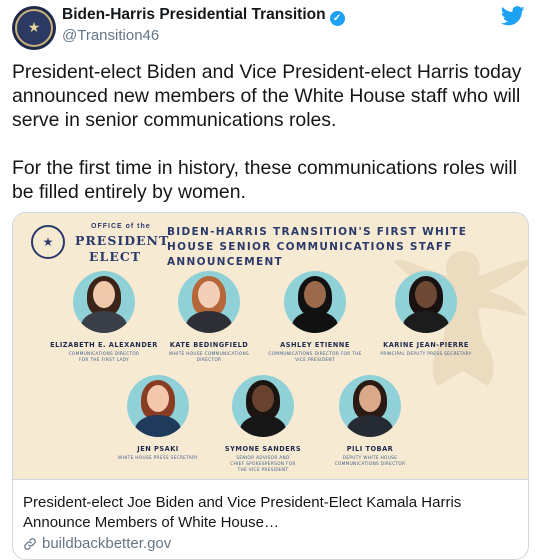  What do you see at coordinates (48, 242) in the screenshot?
I see `presidential-seal-icon: ★` at bounding box center [48, 242].